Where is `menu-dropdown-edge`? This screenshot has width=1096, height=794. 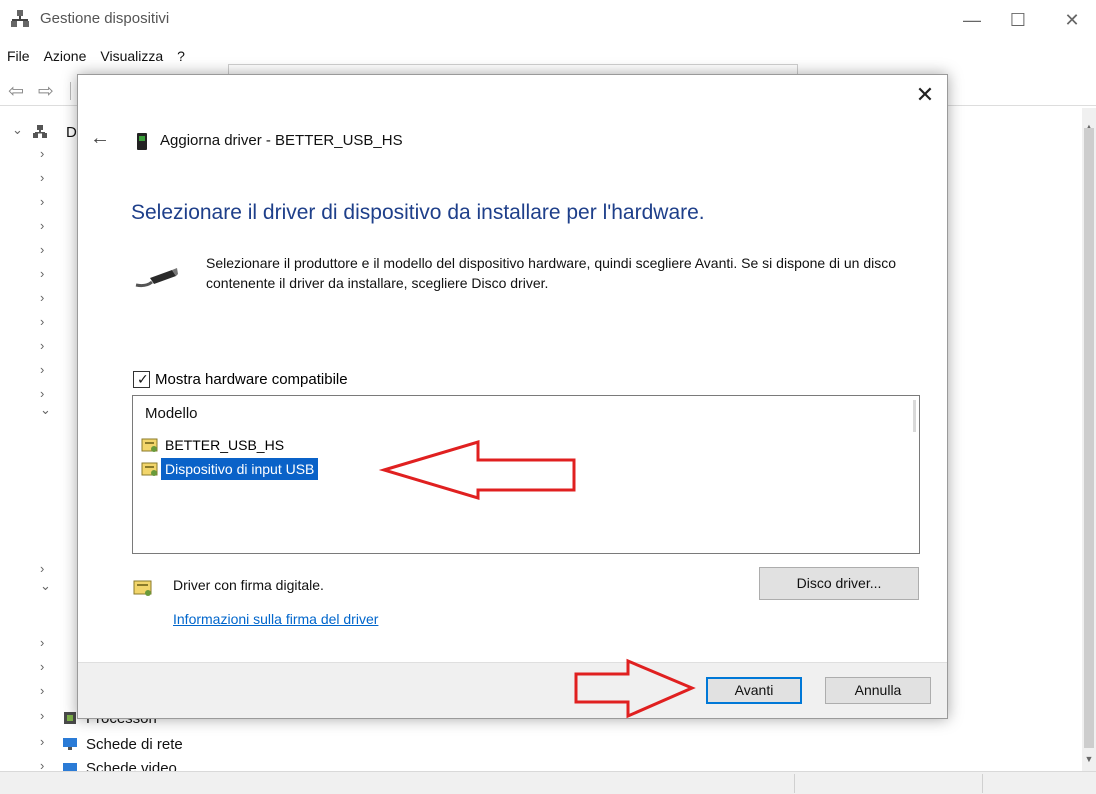 menu-dropdown-edge is located at coordinates (513, 69).